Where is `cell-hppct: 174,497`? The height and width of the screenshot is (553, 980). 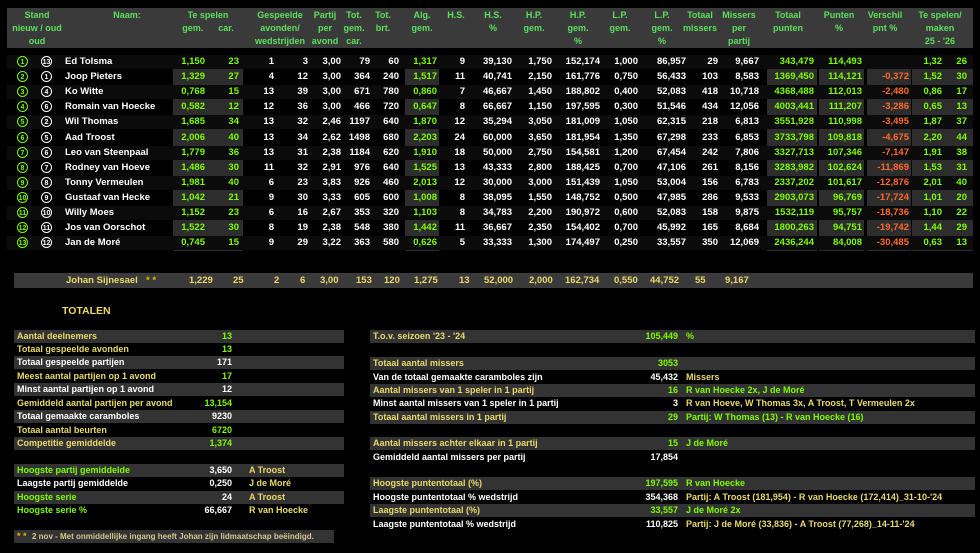 cell-hppct: 174,497 is located at coordinates (582, 243).